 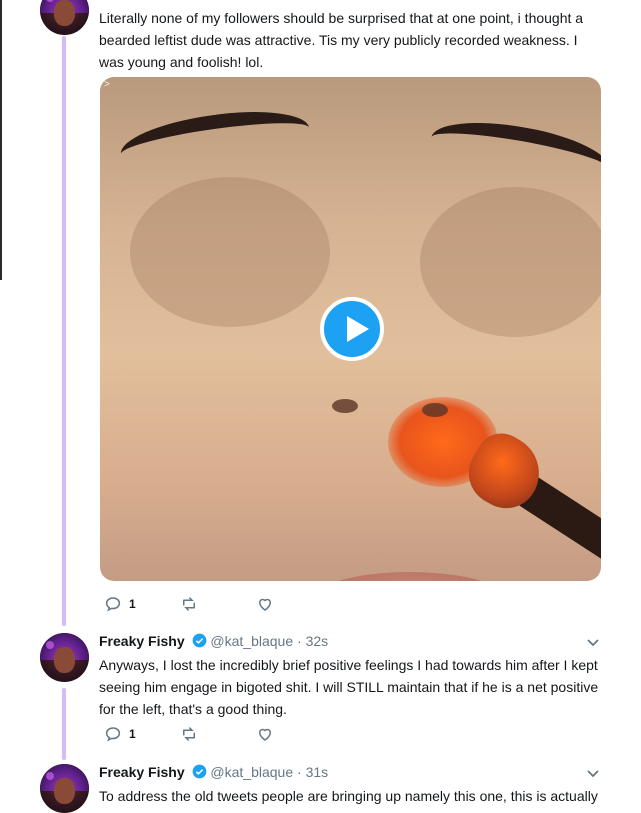 What do you see at coordinates (317, 772) in the screenshot?
I see `timestamp: 31s` at bounding box center [317, 772].